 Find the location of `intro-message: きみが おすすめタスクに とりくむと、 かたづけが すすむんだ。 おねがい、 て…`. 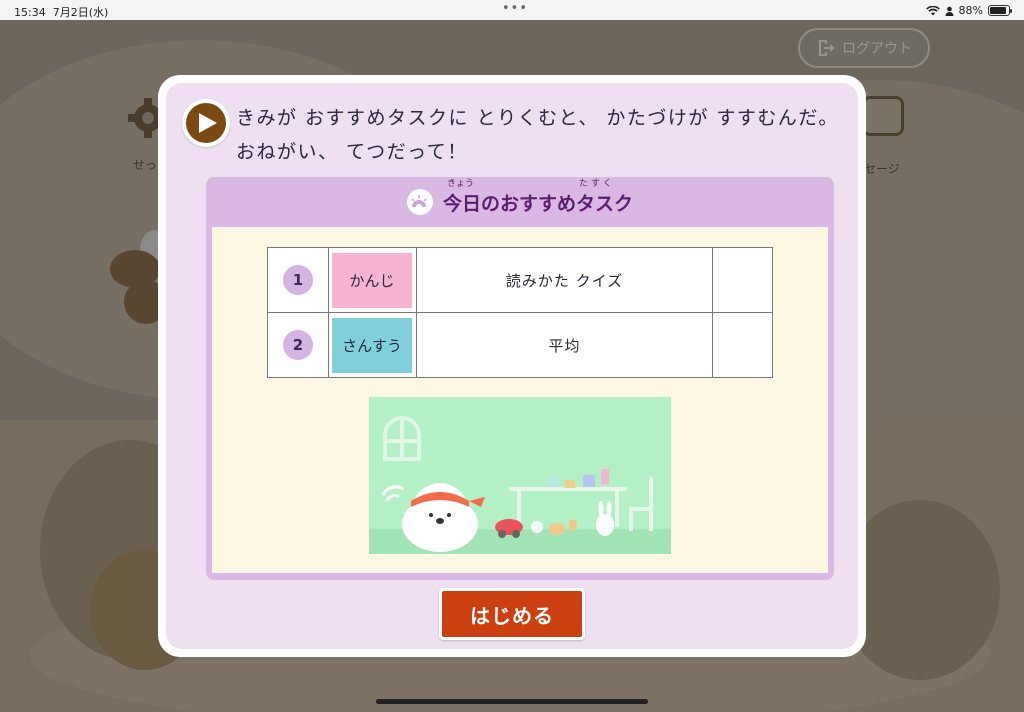

intro-message: きみが おすすめタスクに とりくむと、 かたづけが すすむんだ。 おねがい、 て… is located at coordinates (537, 135).